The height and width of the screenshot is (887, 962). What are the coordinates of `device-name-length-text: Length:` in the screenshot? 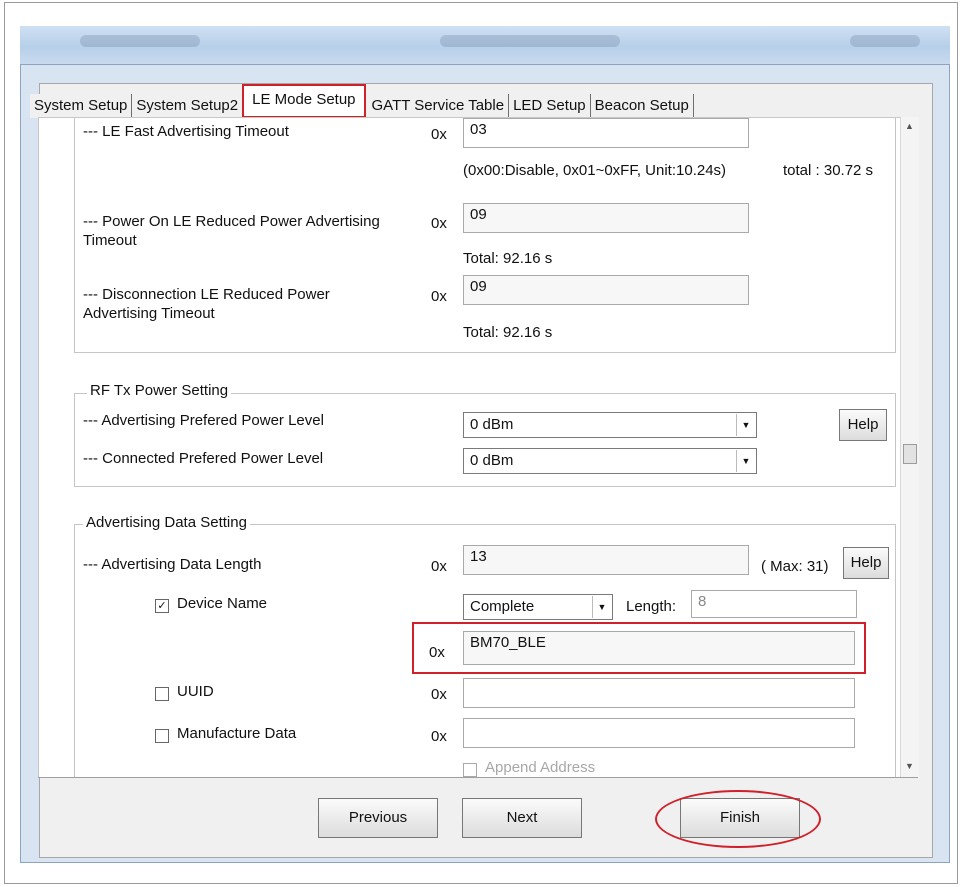 It's located at (651, 606).